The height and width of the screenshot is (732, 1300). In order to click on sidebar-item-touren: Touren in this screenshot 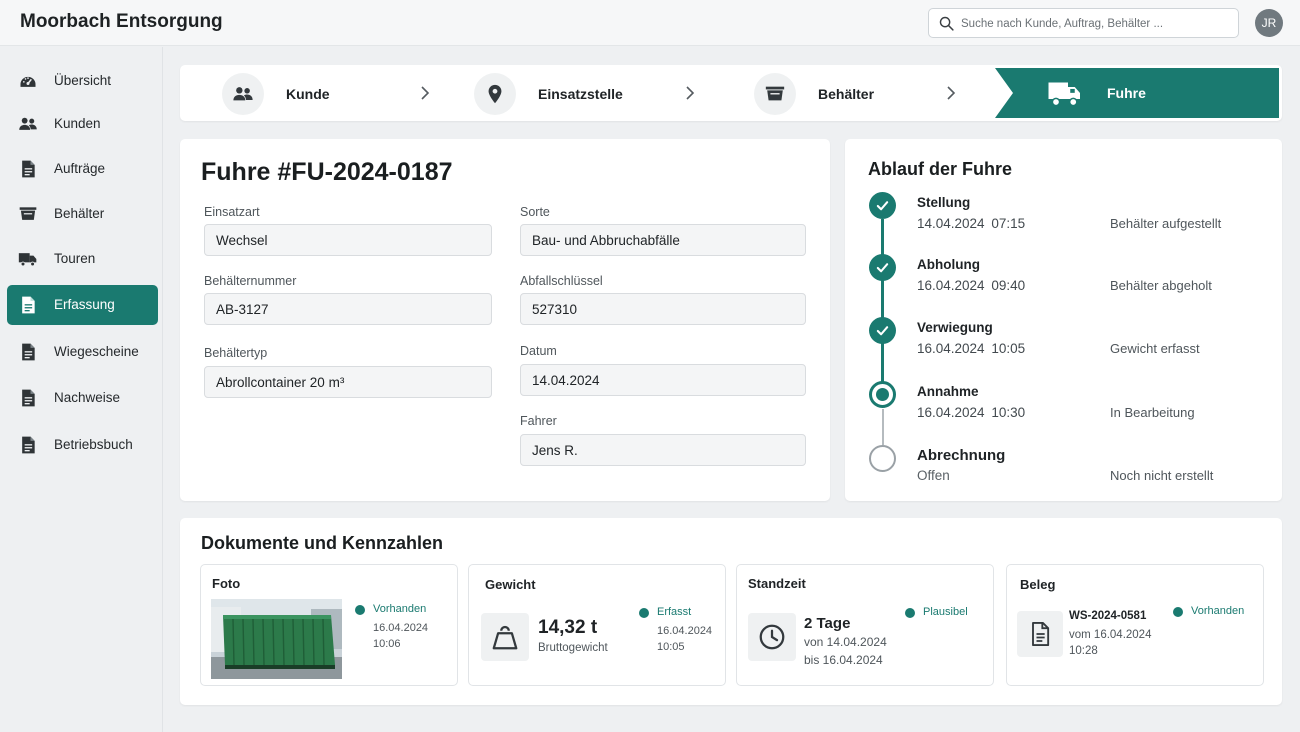, I will do `click(82, 259)`.